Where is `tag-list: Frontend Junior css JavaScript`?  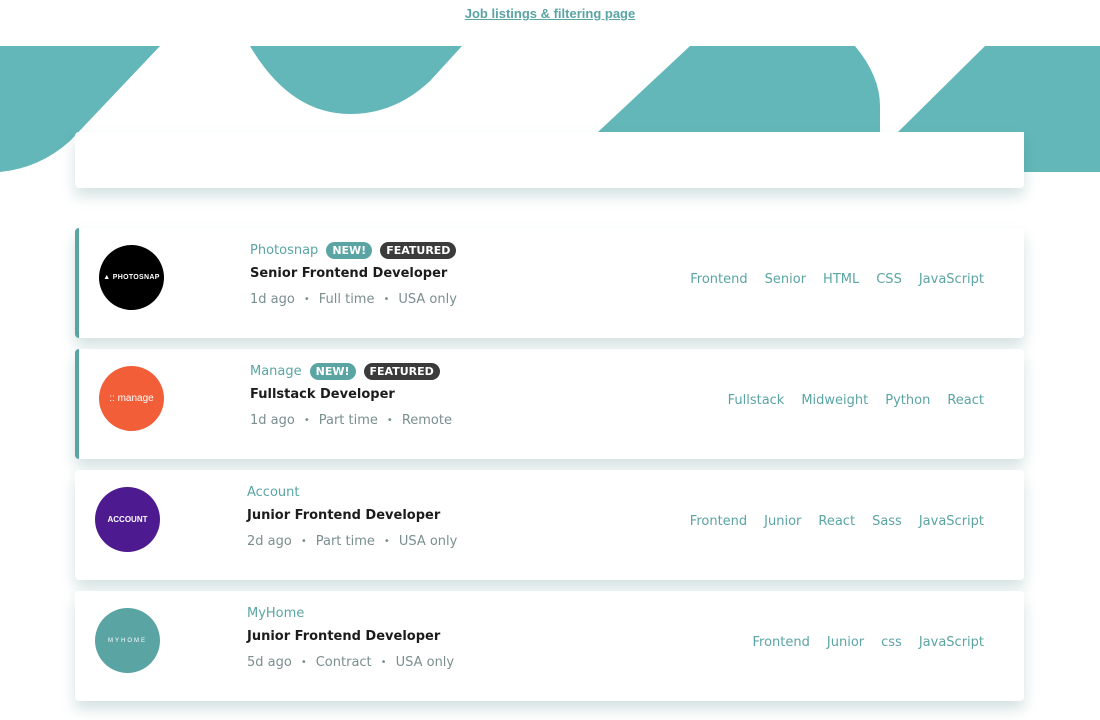 tag-list: Frontend Junior css JavaScript is located at coordinates (860, 642).